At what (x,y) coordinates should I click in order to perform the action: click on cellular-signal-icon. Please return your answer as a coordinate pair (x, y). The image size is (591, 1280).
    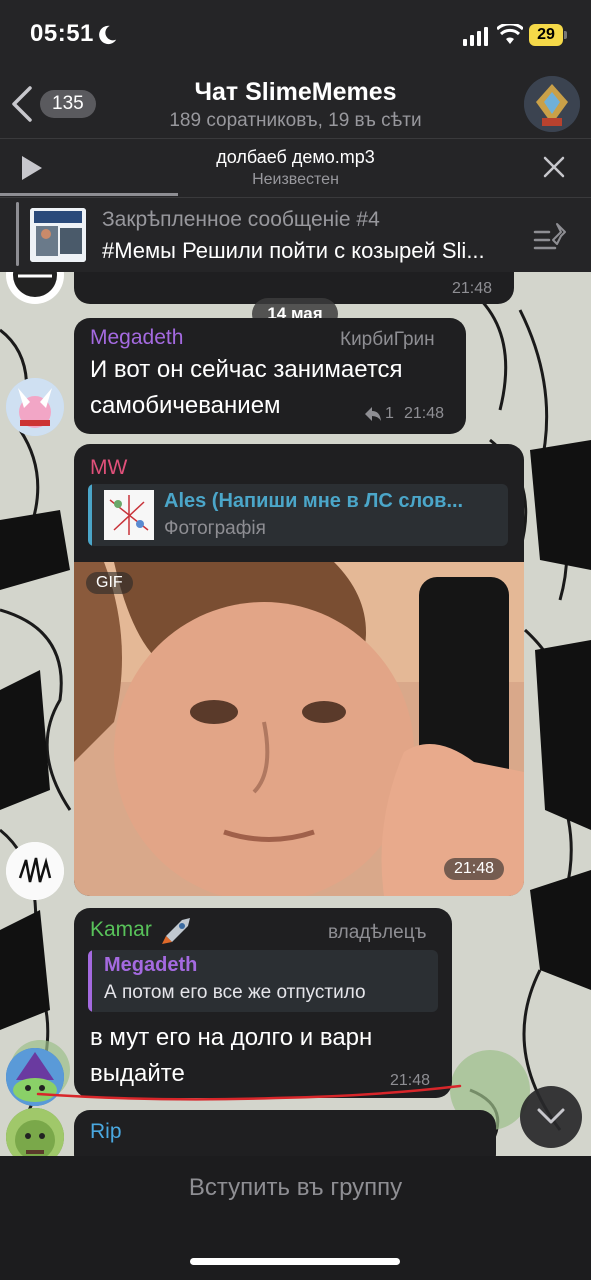
    Looking at the image, I should click on (475, 36).